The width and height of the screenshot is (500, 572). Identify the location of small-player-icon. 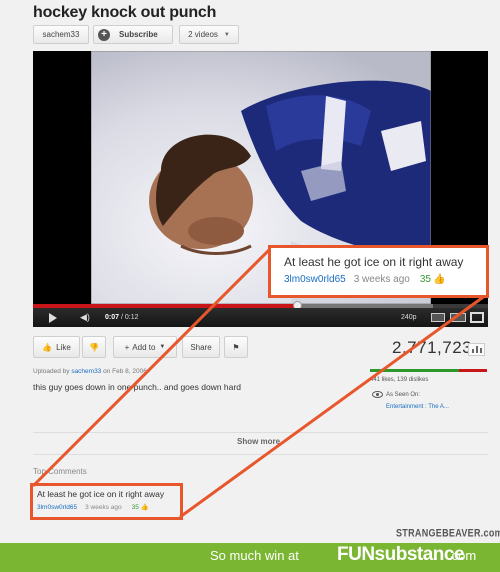
(438, 317).